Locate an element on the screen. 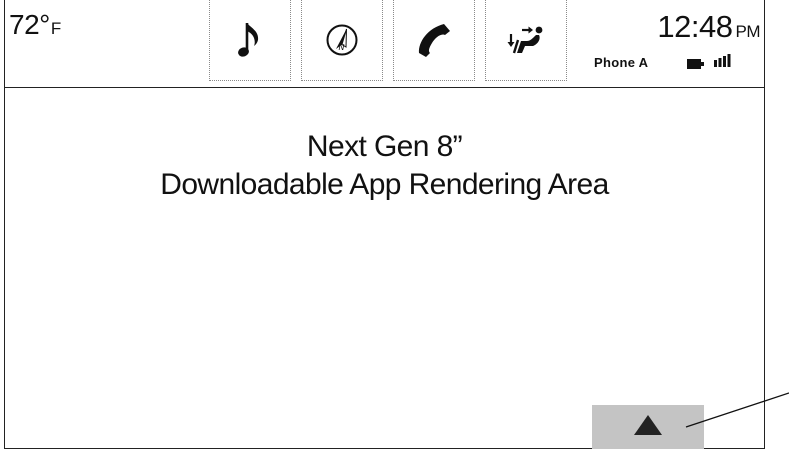 This screenshot has height=451, width=789. navigation-compass-icon: N is located at coordinates (342, 40).